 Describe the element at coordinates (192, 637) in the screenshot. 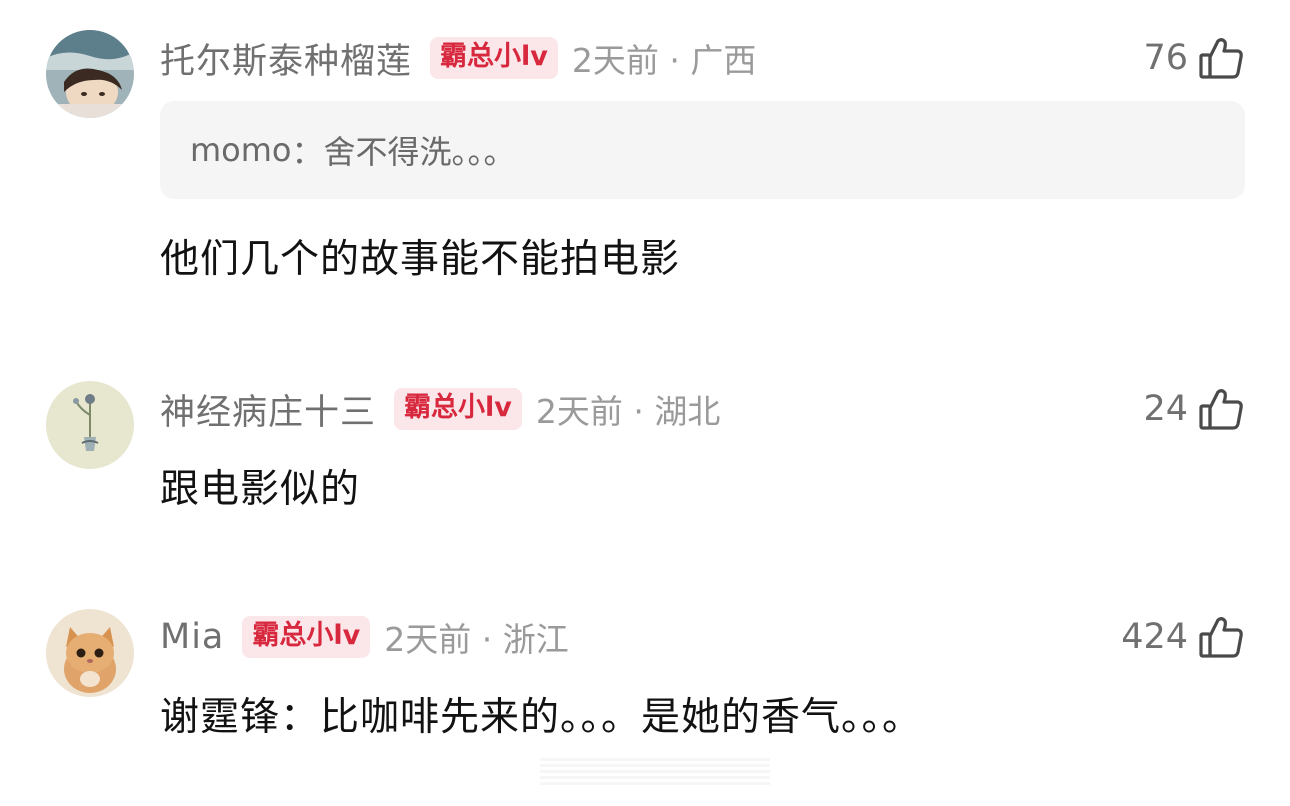

I see `username: Mia` at that location.